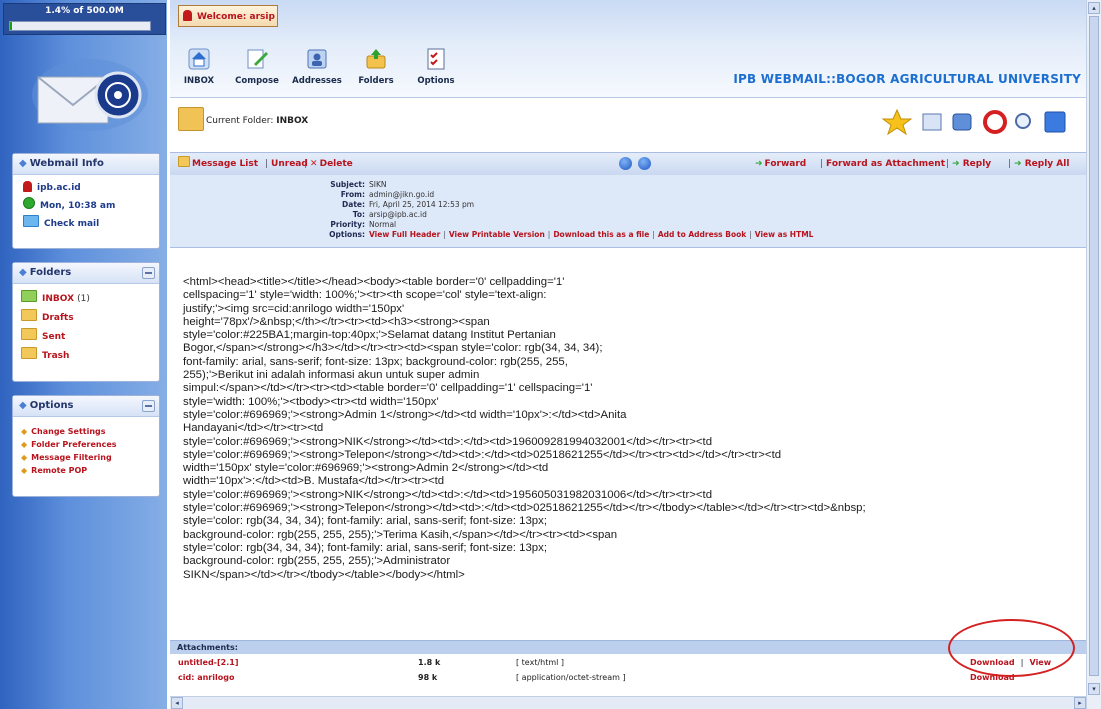 The height and width of the screenshot is (709, 1101). I want to click on reply-all-link: | ➜ Reply All, so click(1037, 164).